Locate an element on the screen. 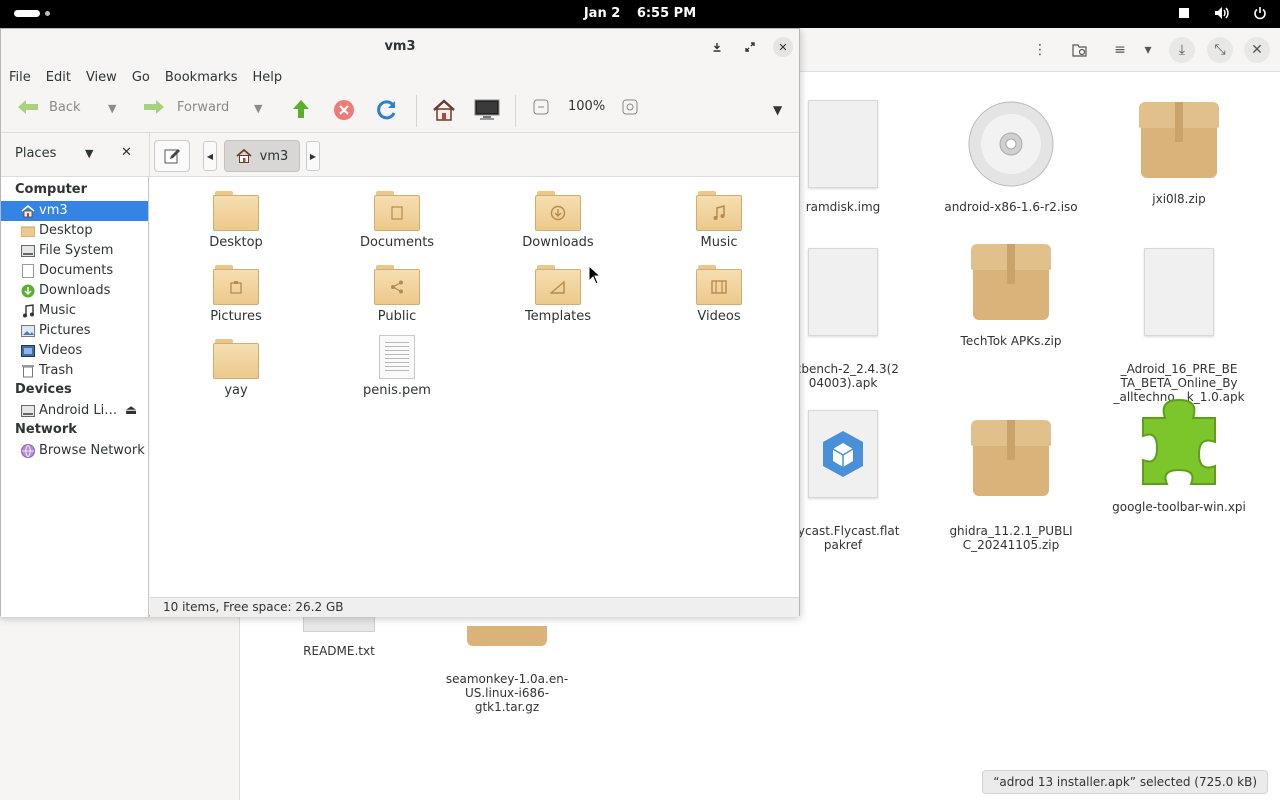 This screenshot has width=1280, height=800. sidebar-item-label: Trash is located at coordinates (56, 370).